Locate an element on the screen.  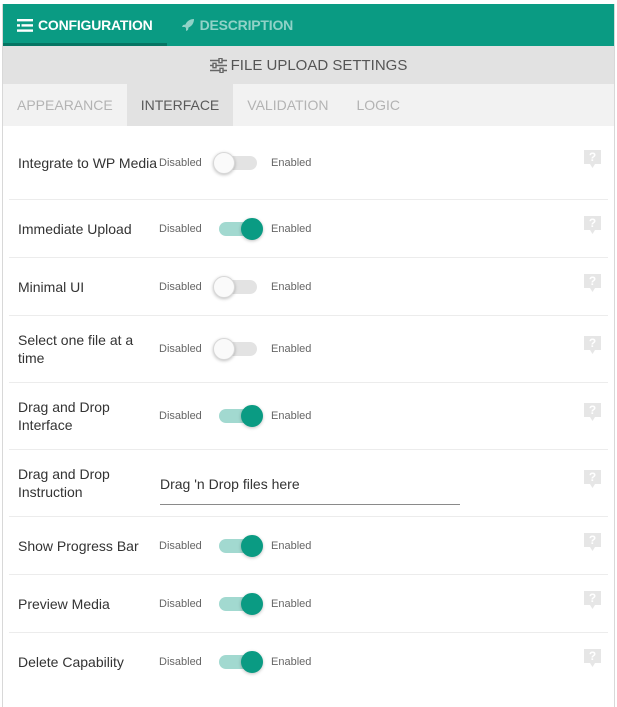
drag-drop-instruction-input is located at coordinates (310, 483).